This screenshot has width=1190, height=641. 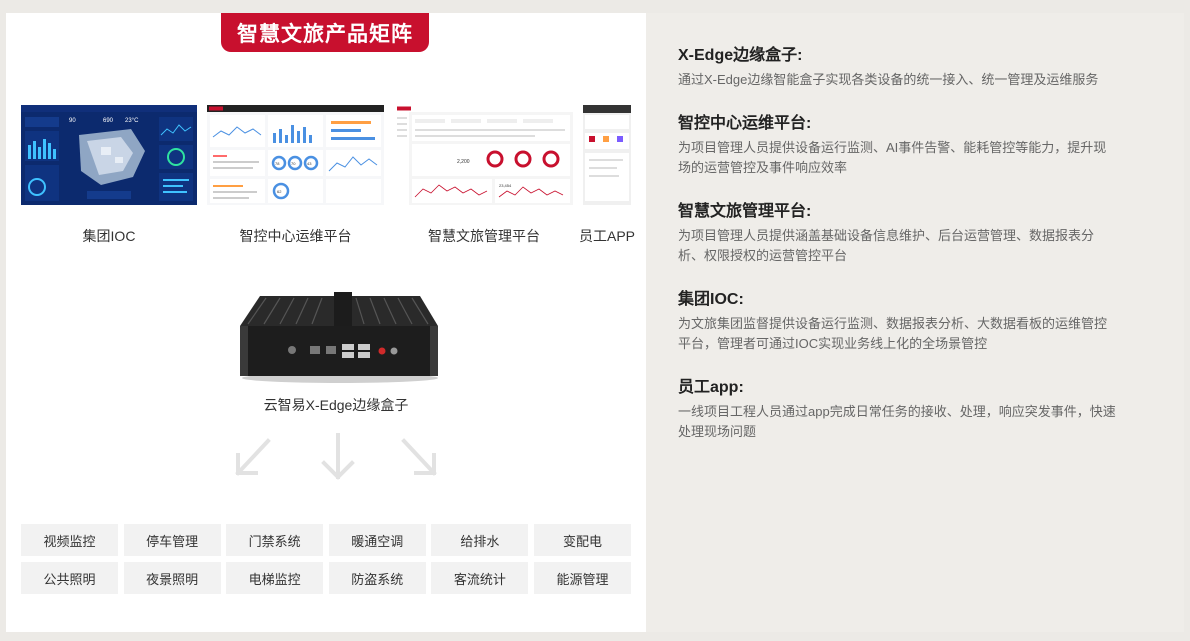 What do you see at coordinates (582, 578) in the screenshot?
I see `subsystem-item-energy: 能源管理` at bounding box center [582, 578].